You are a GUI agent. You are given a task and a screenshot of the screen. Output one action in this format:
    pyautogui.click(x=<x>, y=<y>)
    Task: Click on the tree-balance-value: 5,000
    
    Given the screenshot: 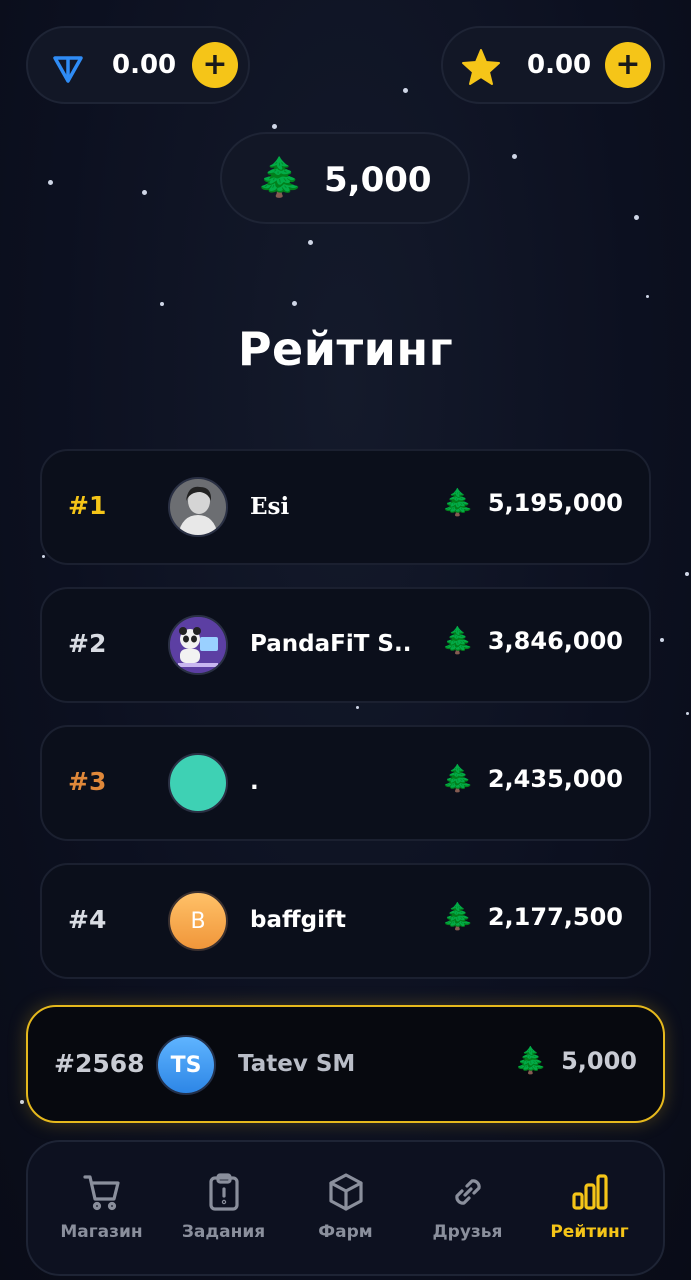 What is the action you would take?
    pyautogui.click(x=378, y=180)
    